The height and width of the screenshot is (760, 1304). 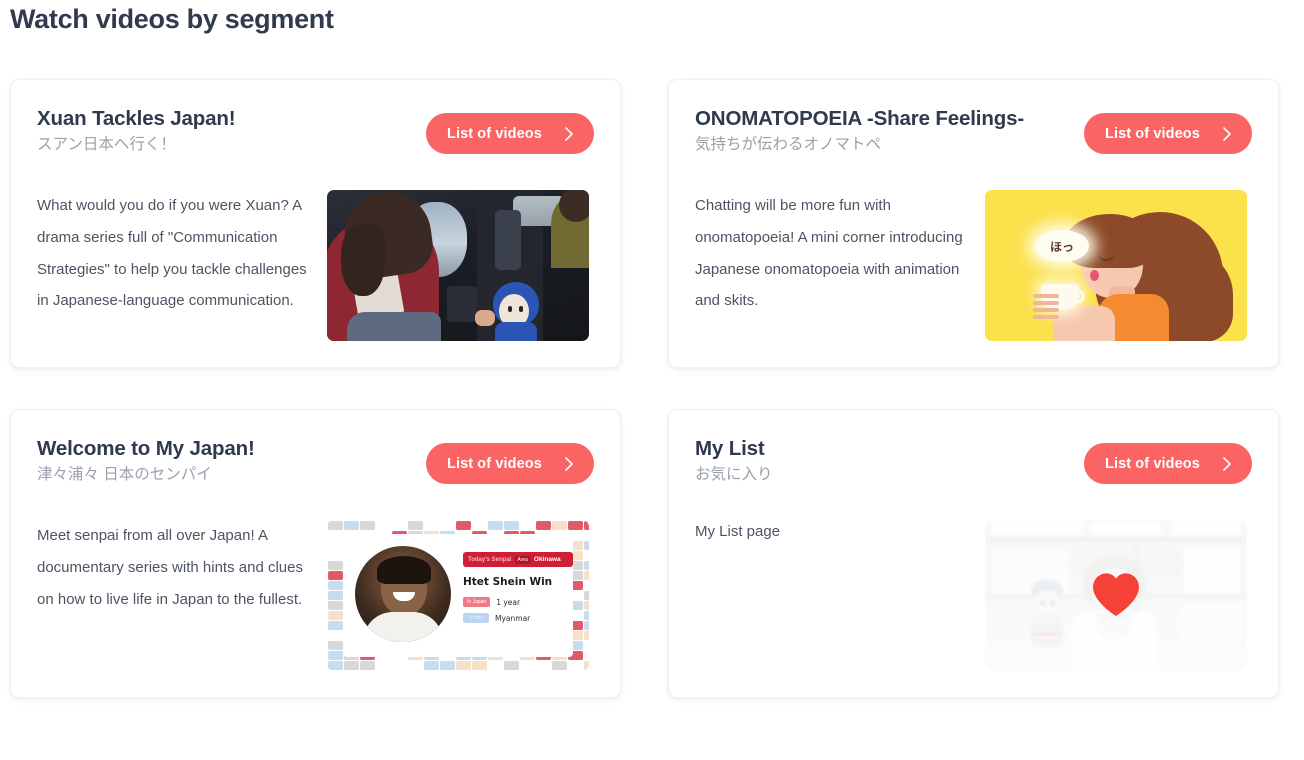 What do you see at coordinates (973, 467) in the screenshot?
I see `card-header: My List お気に入り List of videos` at bounding box center [973, 467].